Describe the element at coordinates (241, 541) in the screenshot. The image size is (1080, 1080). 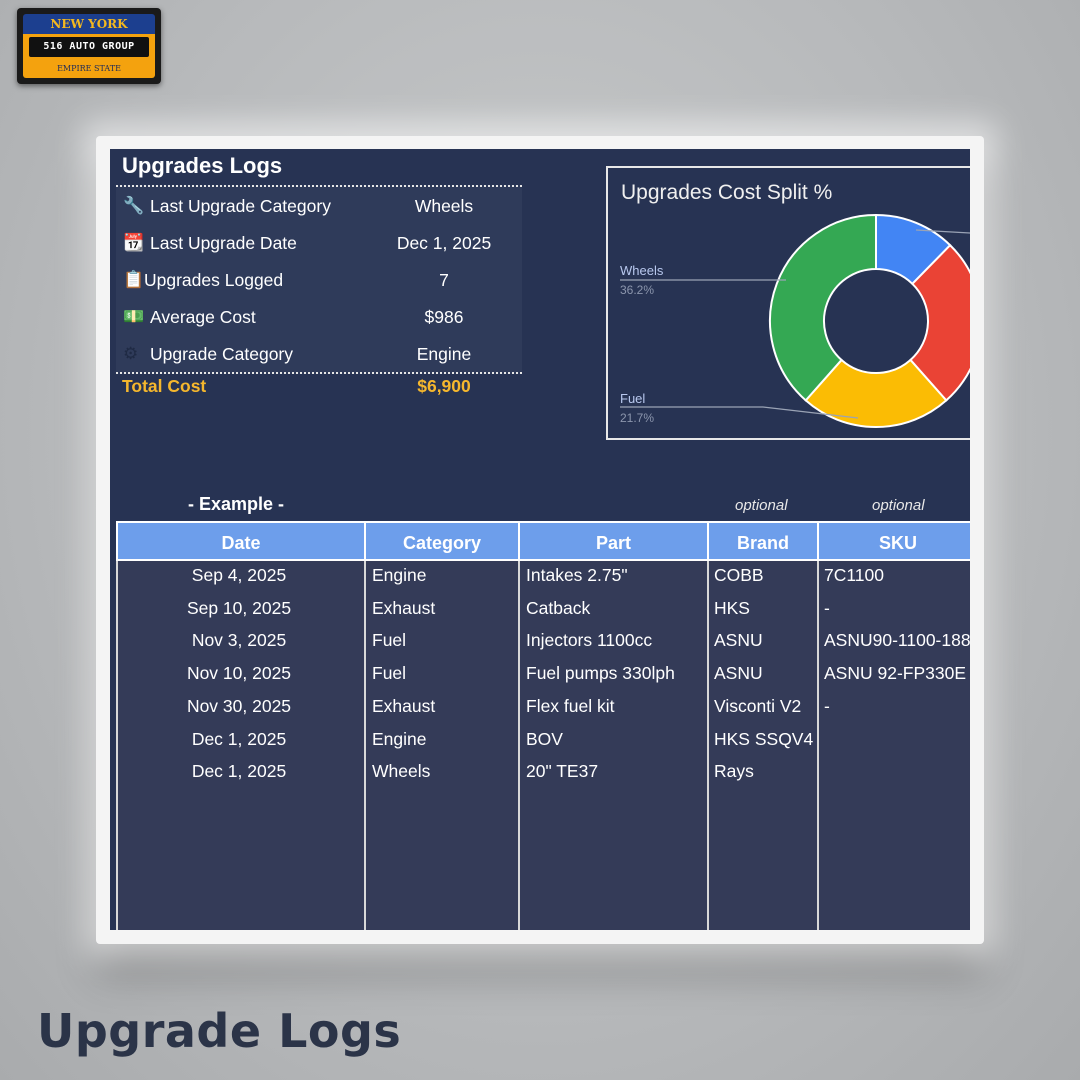
I see `header-date: Date` at that location.